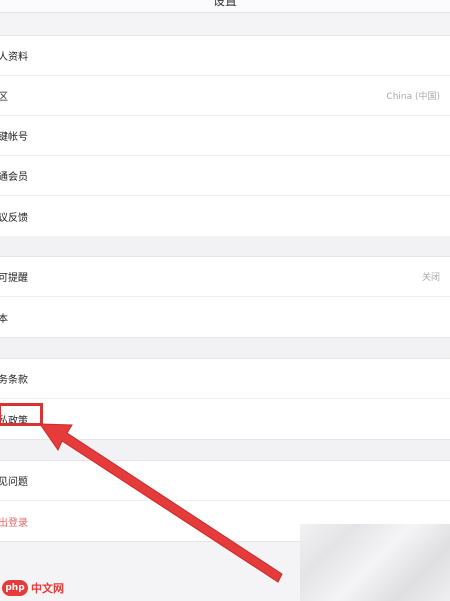 This screenshot has height=601, width=450. I want to click on settings-row-feedback: 议反馈, so click(225, 216).